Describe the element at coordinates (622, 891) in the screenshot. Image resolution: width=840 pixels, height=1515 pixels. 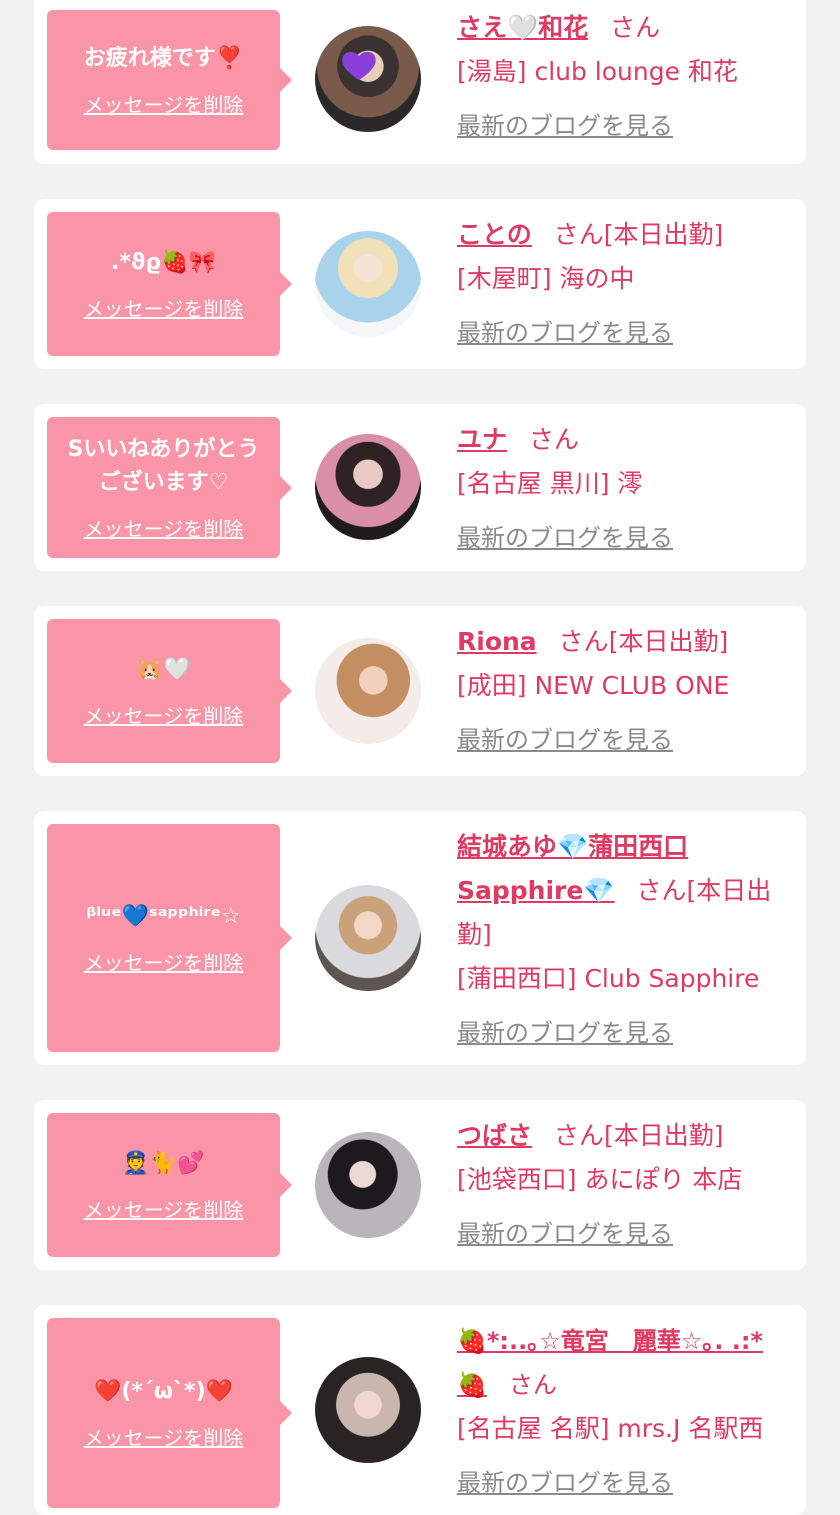
I see `cast-name-line: 結城あゆ💎蒲田西口 Sapphire💎 さん[本日出勤]` at that location.